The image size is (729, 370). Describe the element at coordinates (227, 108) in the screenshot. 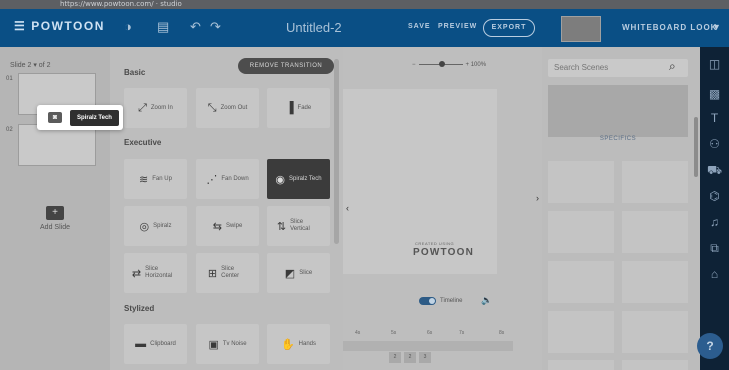

I see `transition-zoom-out: ⤡ Zoom Out` at that location.